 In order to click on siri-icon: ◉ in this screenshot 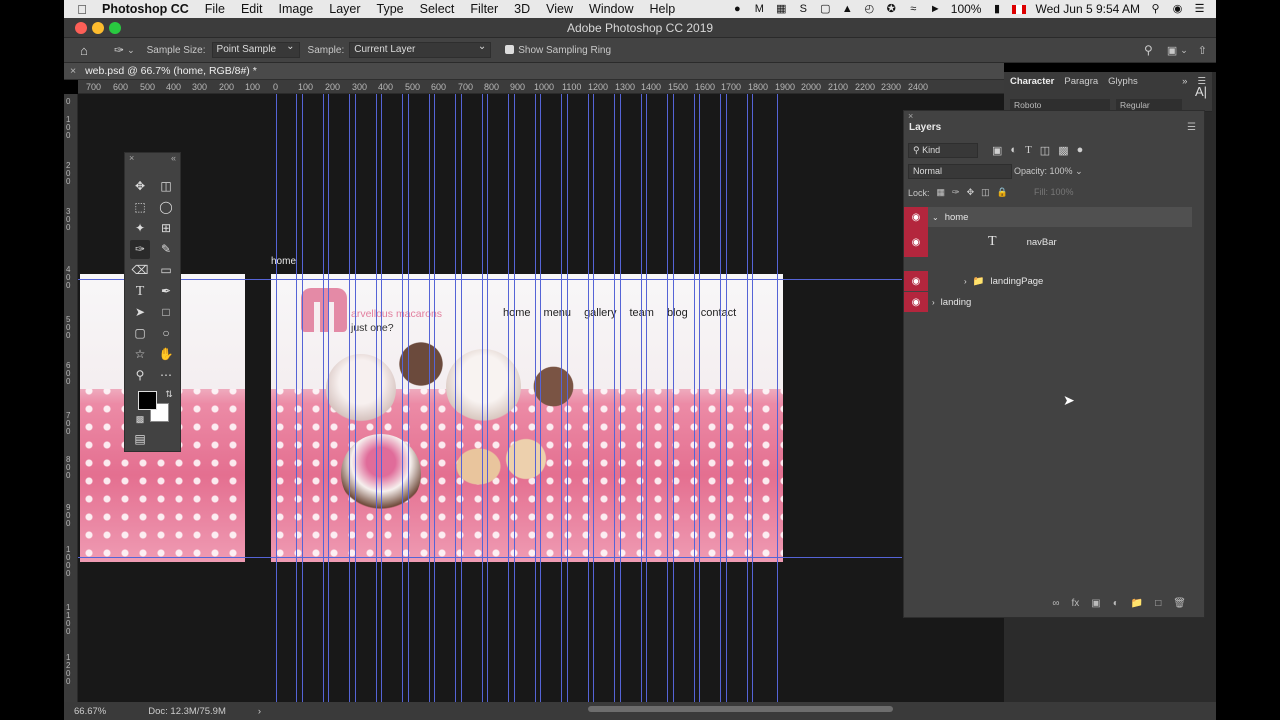, I will do `click(1177, 9)`.